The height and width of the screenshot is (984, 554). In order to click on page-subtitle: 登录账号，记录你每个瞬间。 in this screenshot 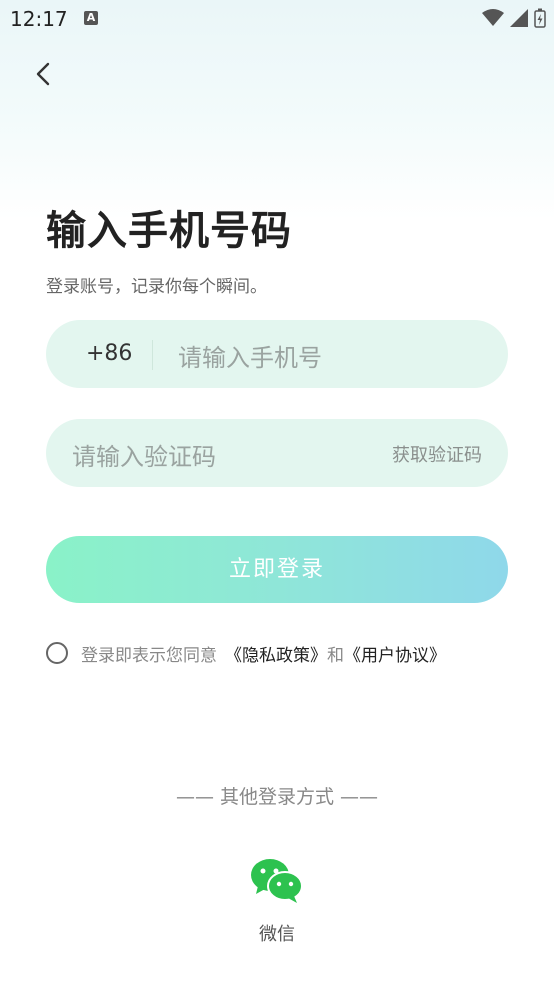, I will do `click(156, 287)`.